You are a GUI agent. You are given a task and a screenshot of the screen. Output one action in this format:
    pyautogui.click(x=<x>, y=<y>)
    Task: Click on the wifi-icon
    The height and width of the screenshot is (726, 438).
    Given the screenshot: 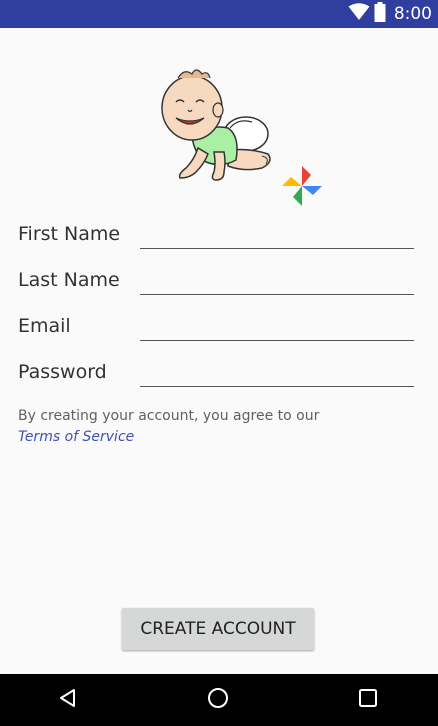 What is the action you would take?
    pyautogui.click(x=359, y=14)
    